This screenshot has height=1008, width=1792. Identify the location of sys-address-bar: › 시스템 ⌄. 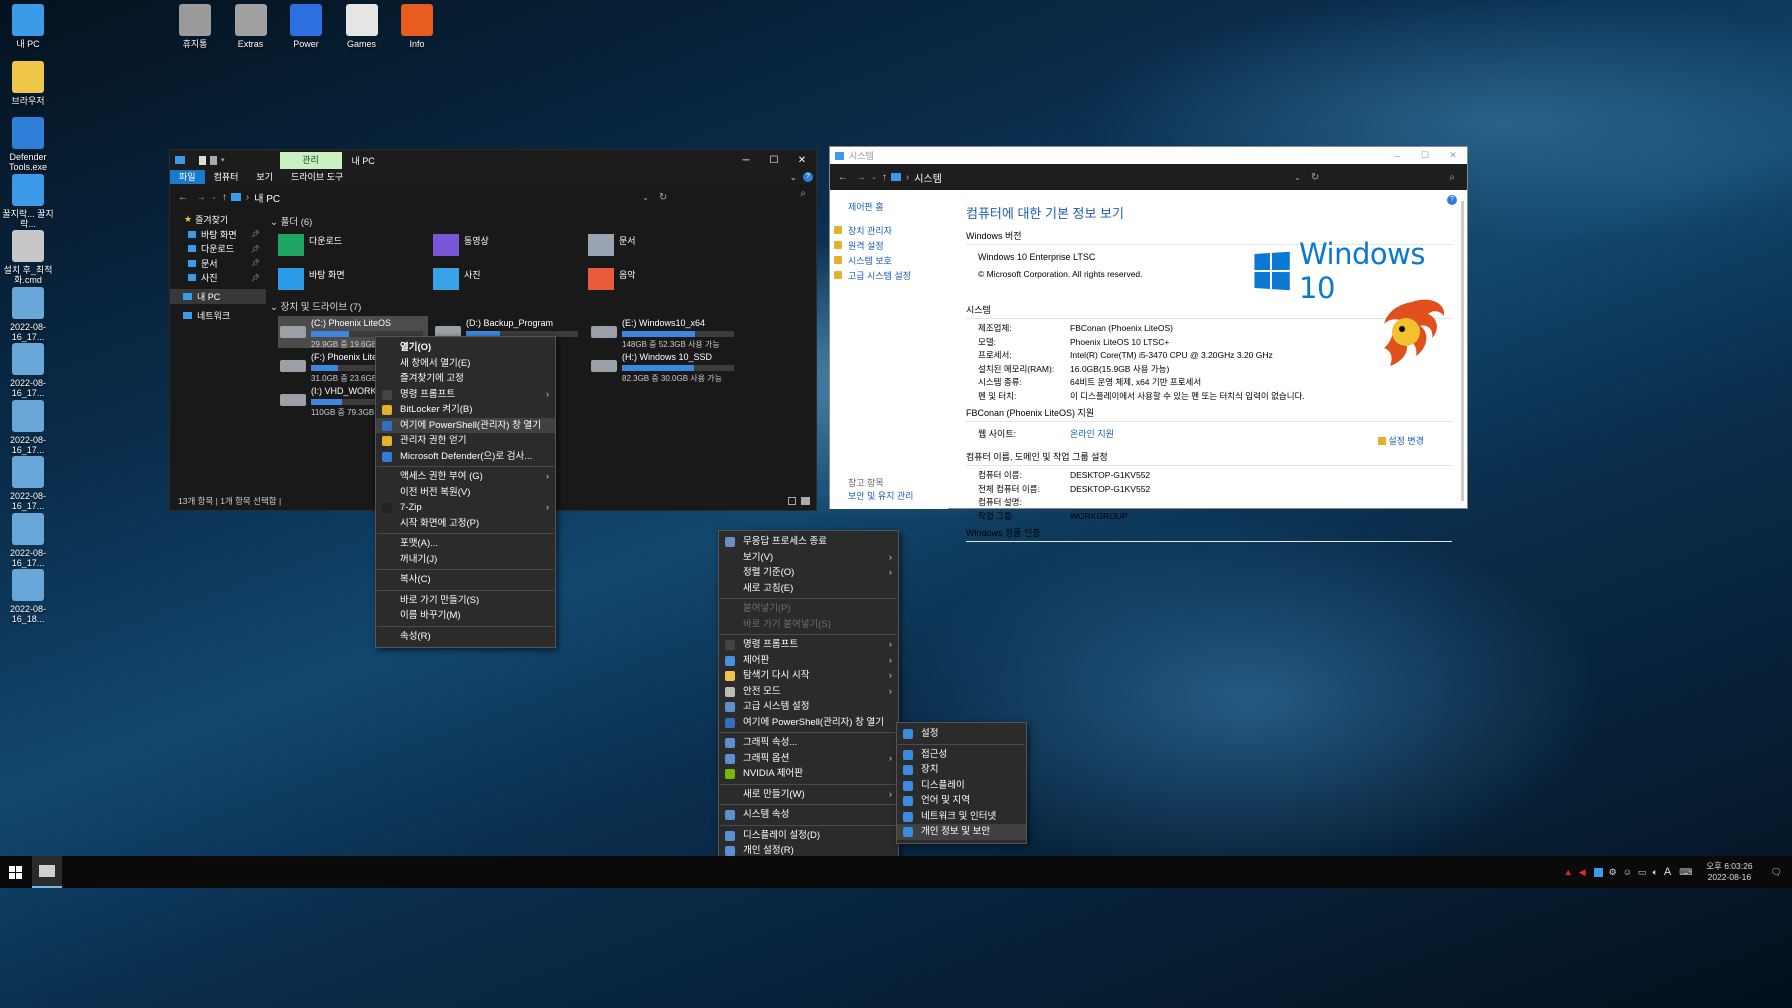
(1095, 177).